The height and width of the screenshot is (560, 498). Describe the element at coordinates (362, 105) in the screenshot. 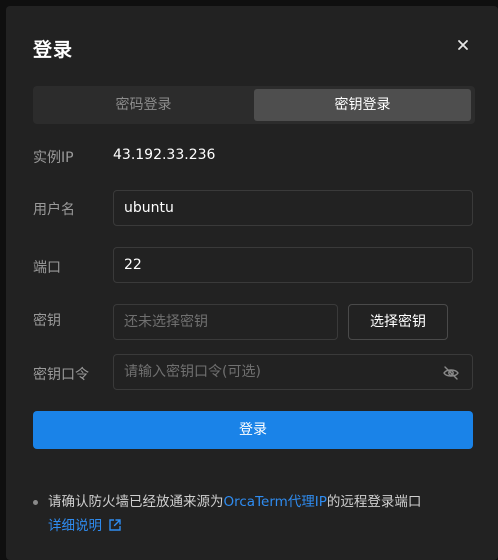

I see `tab-key-login: 密钥登录` at that location.